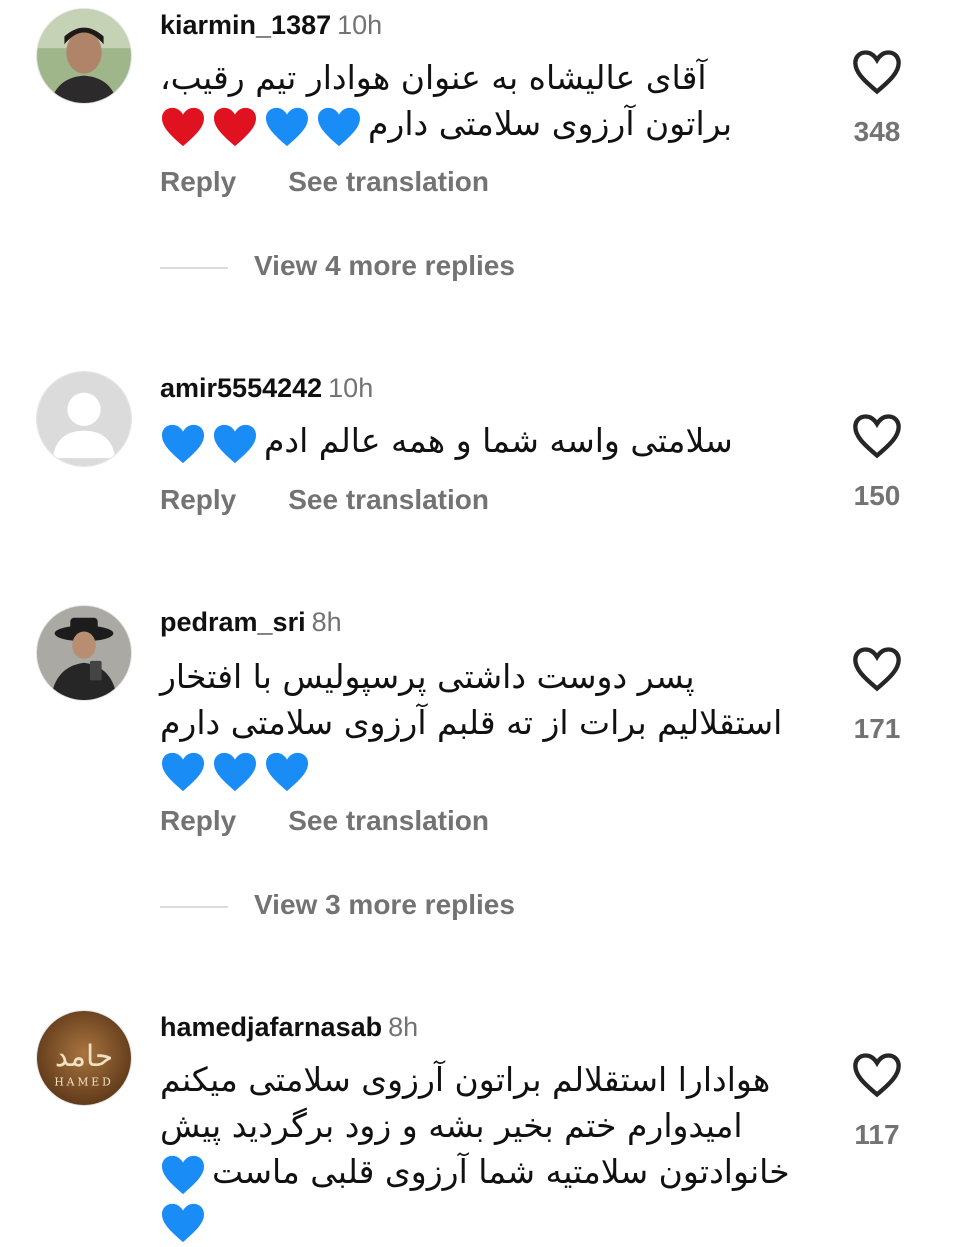 Image resolution: width=959 pixels, height=1247 pixels. I want to click on like-control: 150, so click(877, 462).